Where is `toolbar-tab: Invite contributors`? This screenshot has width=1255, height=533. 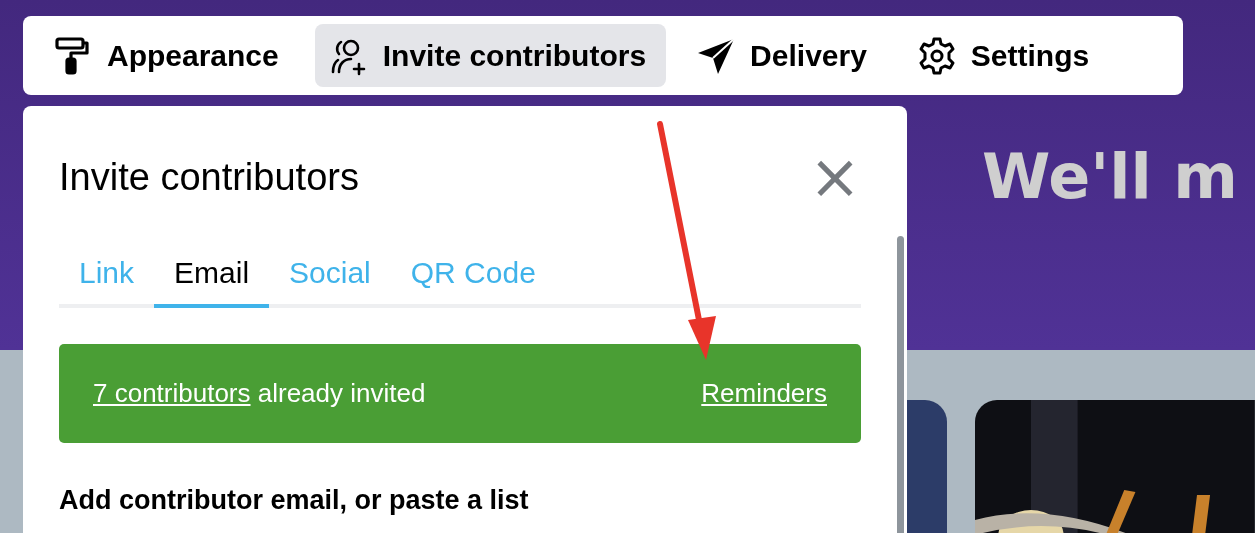 toolbar-tab: Invite contributors is located at coordinates (490, 55).